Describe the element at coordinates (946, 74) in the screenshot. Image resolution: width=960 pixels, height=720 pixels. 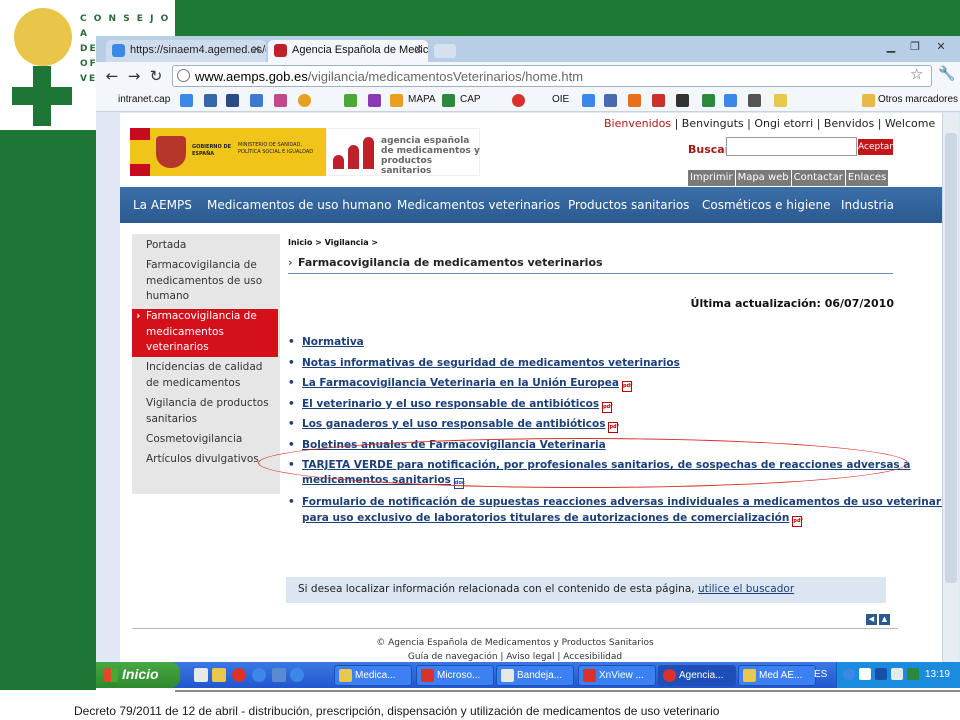
I see `wrench-icon: 🔧` at that location.